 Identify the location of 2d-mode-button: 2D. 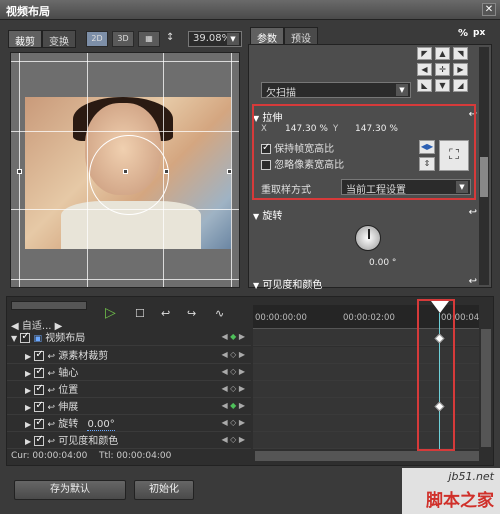
(97, 39).